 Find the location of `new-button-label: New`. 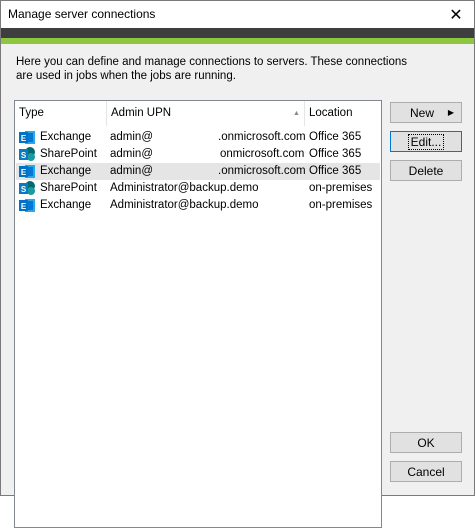

new-button-label: New is located at coordinates (421, 112).